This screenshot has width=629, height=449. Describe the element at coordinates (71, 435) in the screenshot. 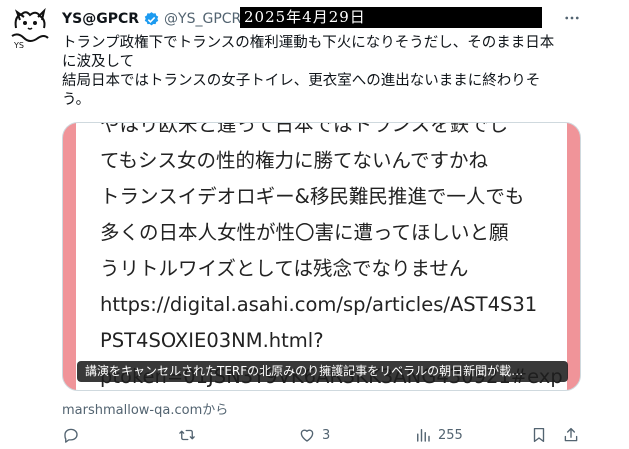

I see `reply-icon` at that location.